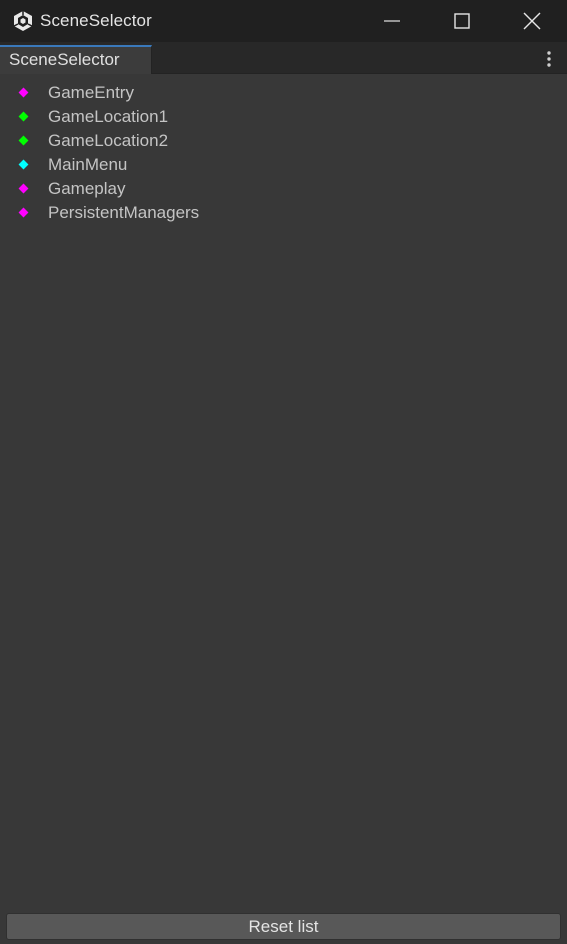 This screenshot has height=944, width=567. I want to click on tab-bar: SceneSelector, so click(283, 58).